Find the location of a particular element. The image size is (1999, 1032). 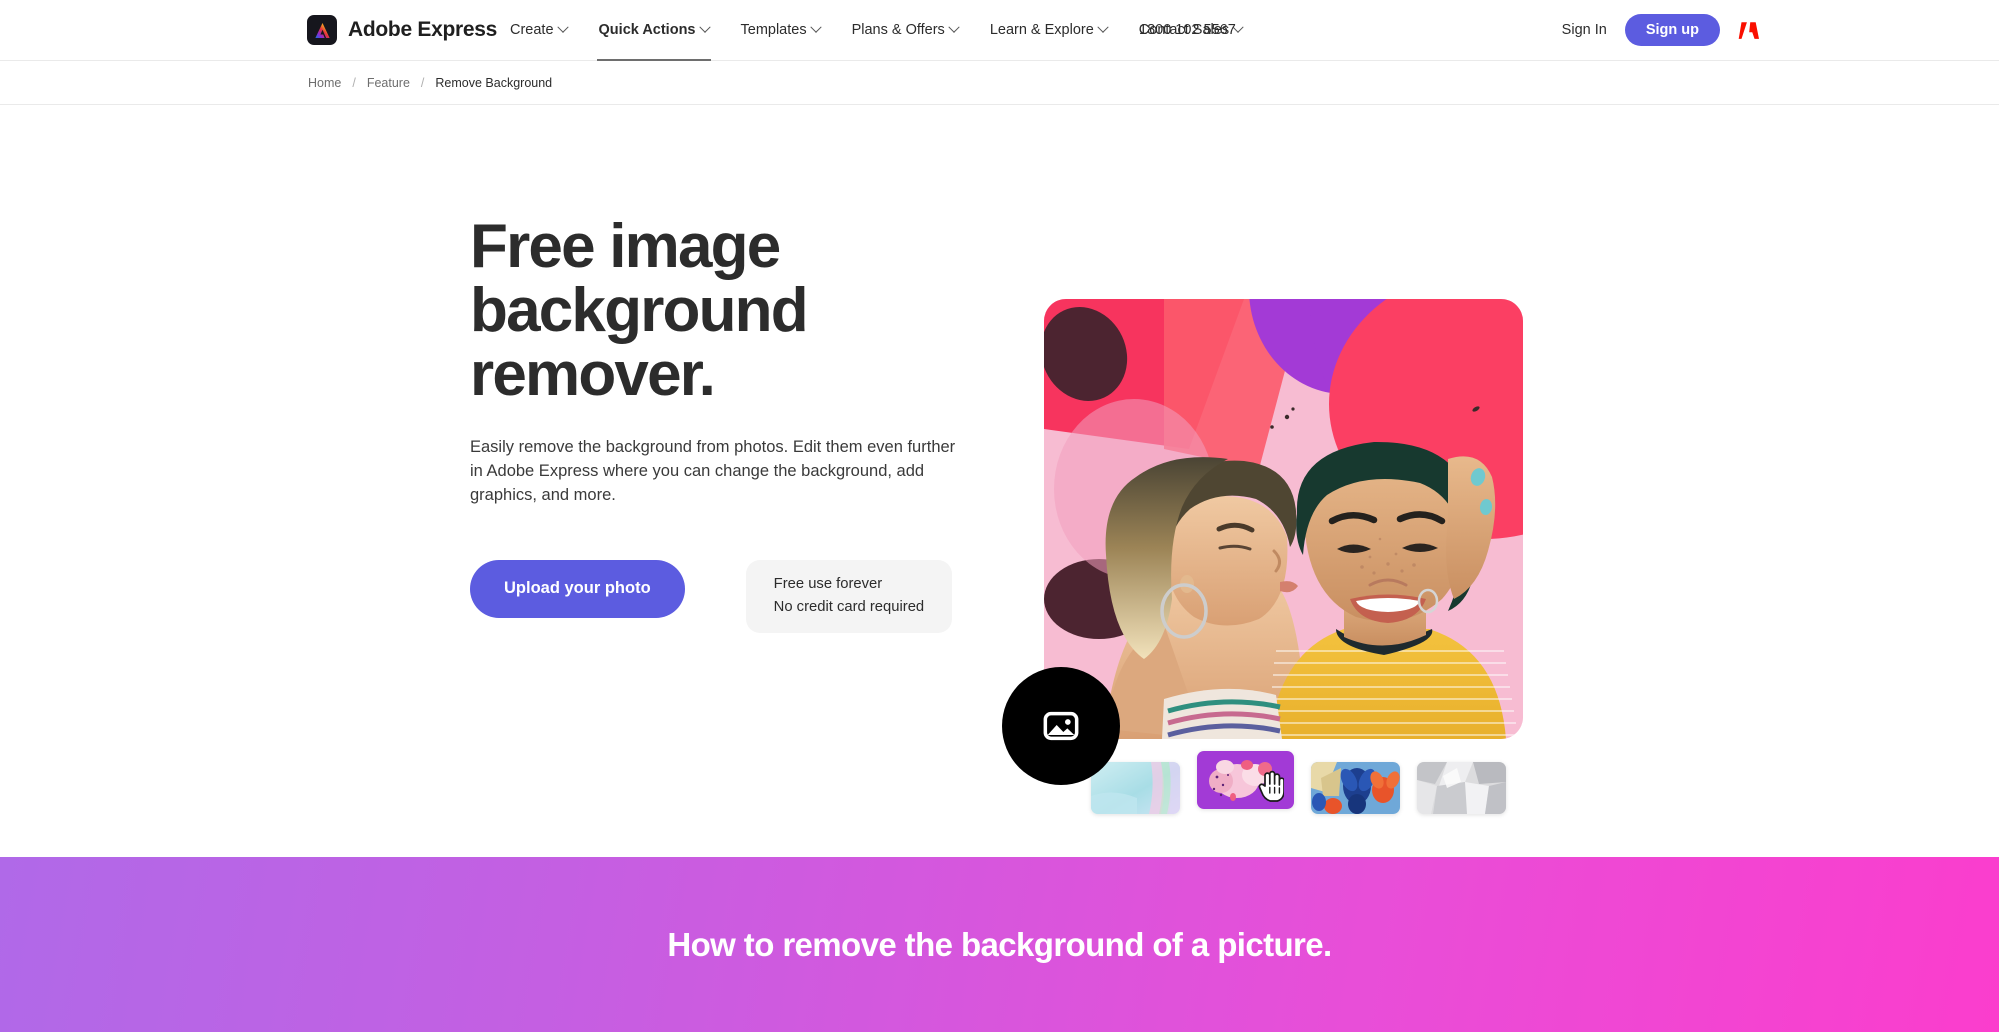

adobe-express-logo-icon is located at coordinates (322, 30).